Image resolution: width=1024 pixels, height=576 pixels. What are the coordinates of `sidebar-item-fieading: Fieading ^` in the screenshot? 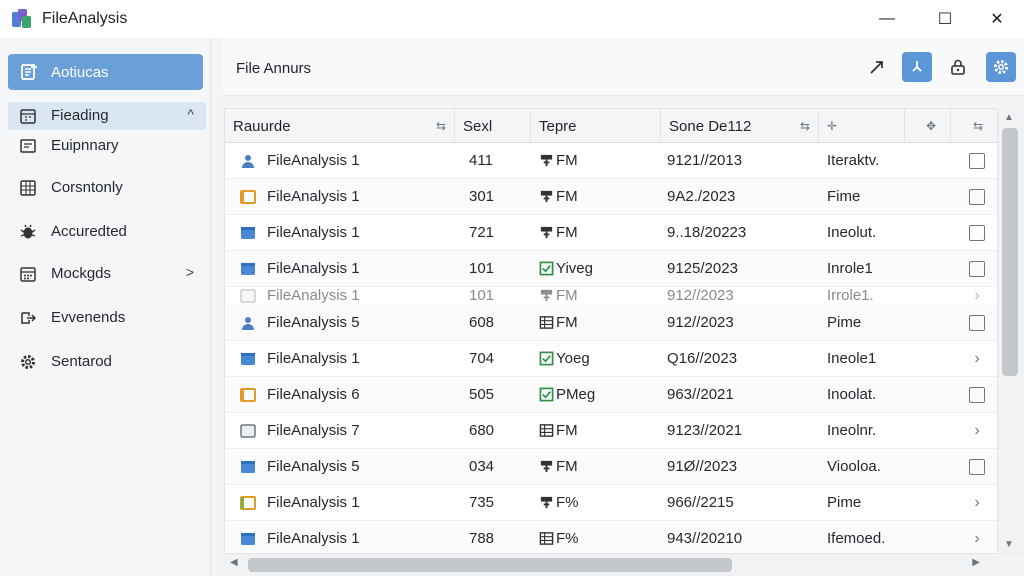 It's located at (107, 116).